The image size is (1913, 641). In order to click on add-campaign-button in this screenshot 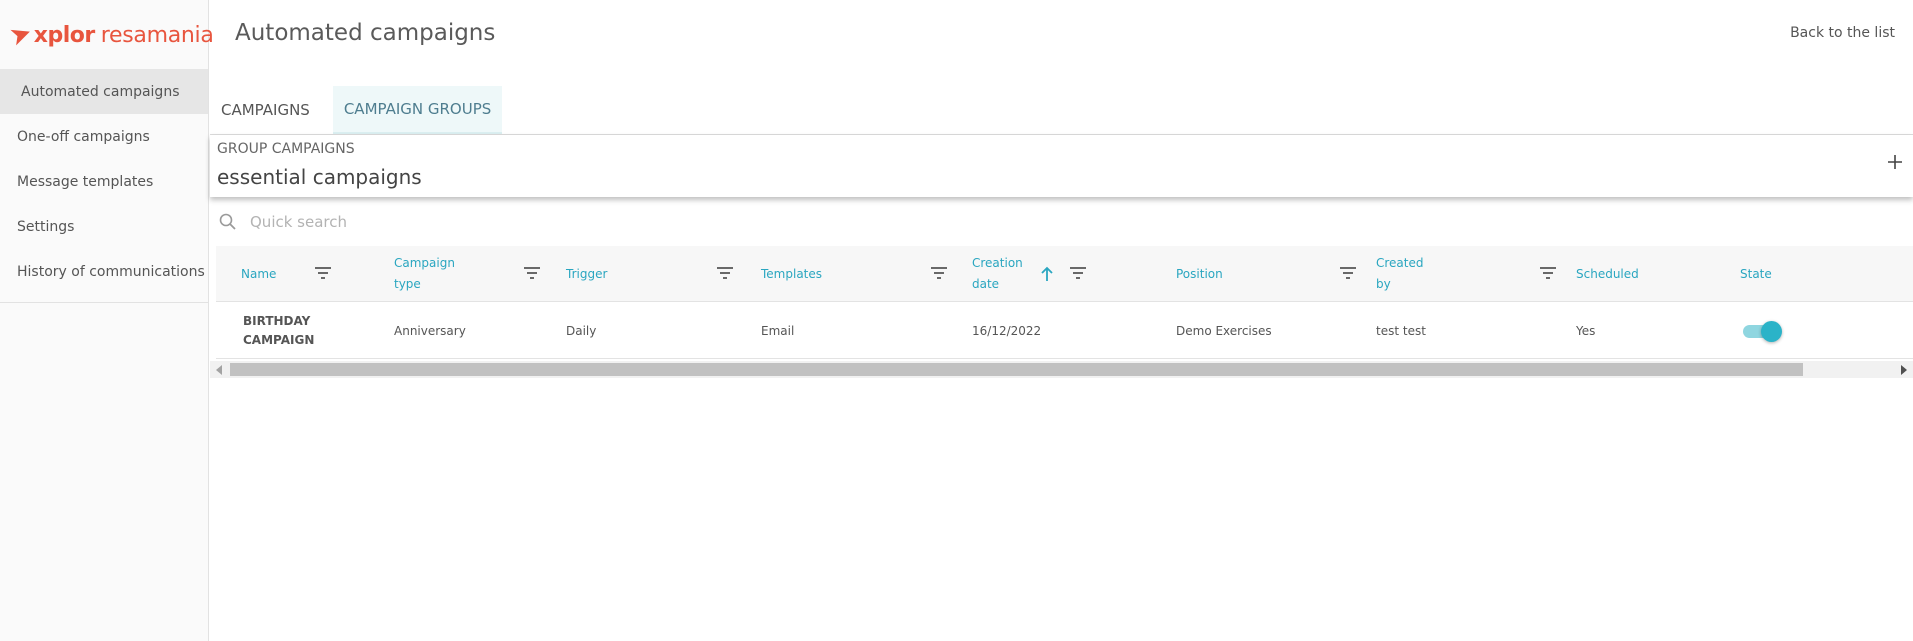, I will do `click(1895, 162)`.